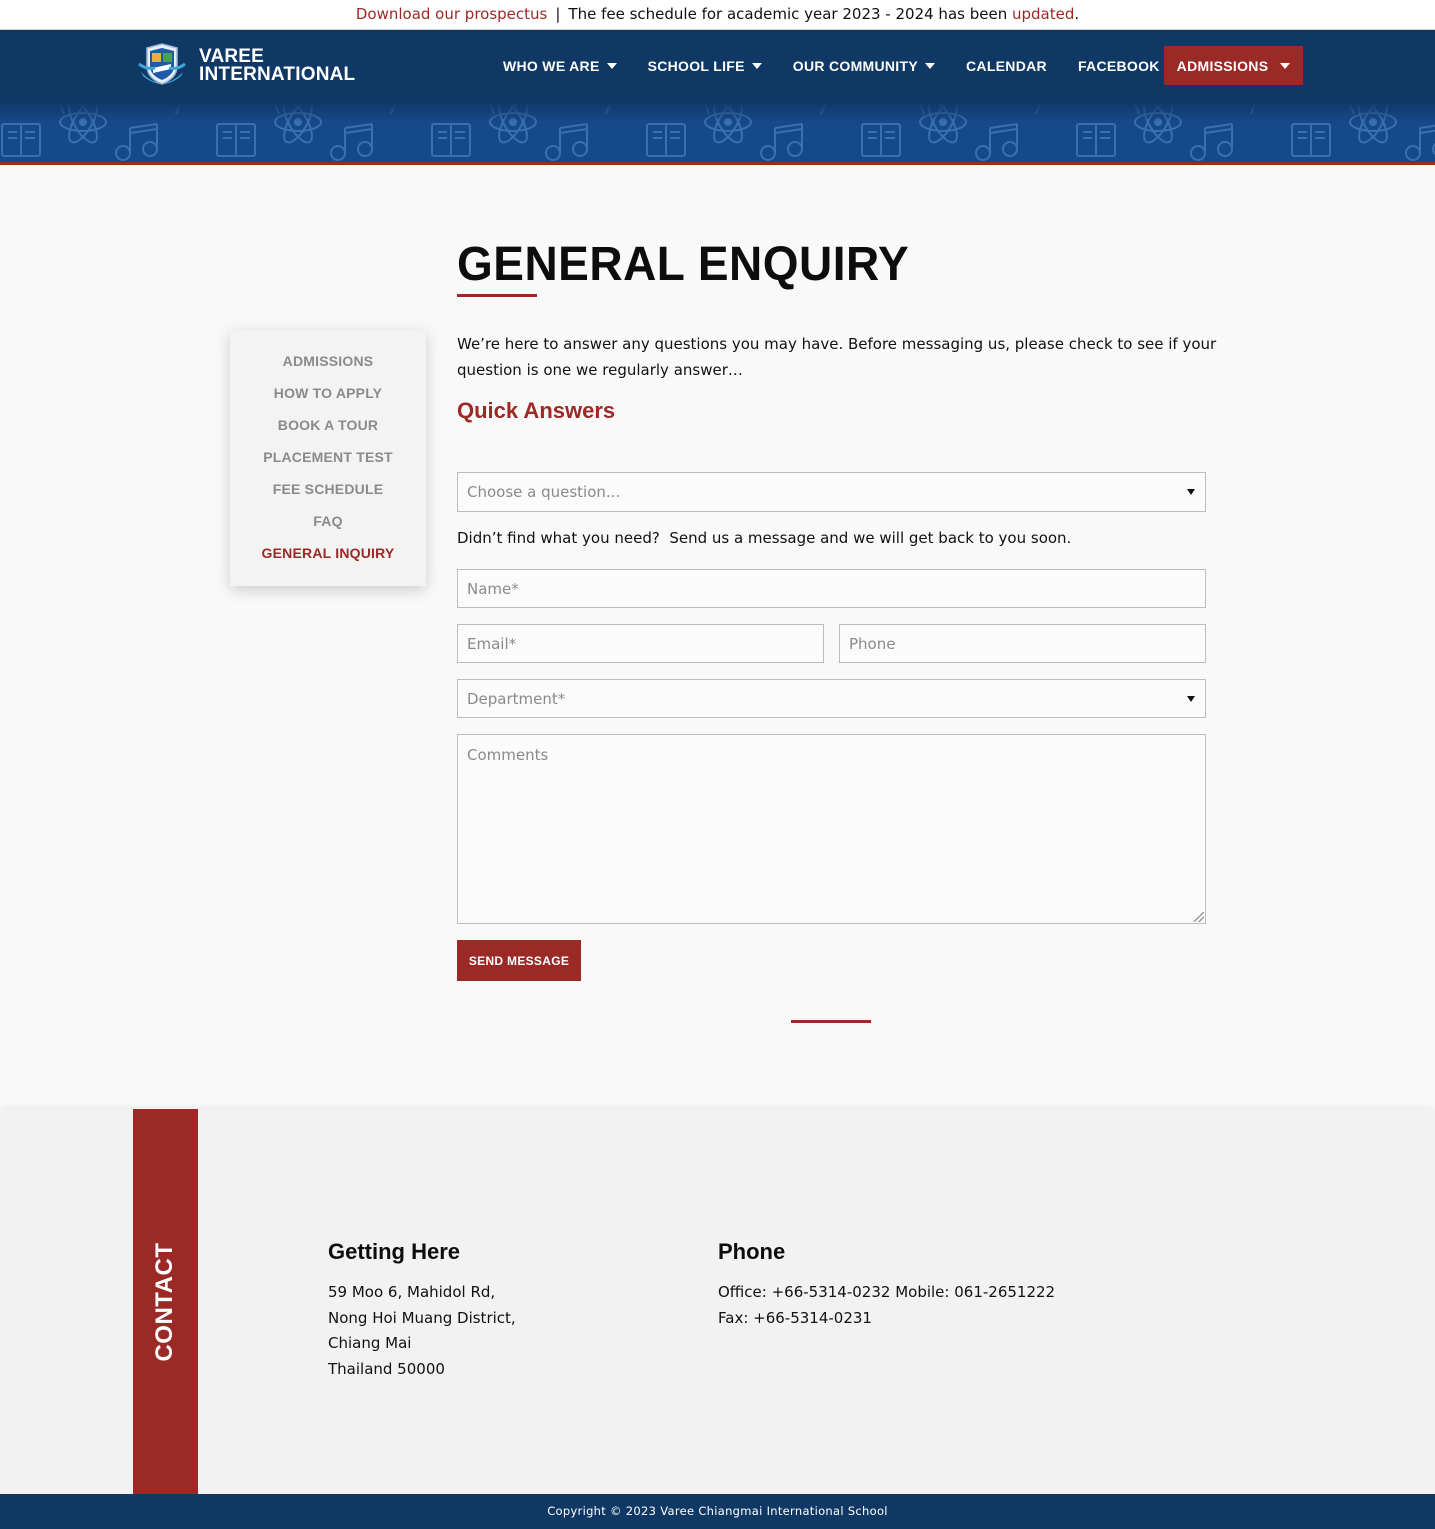 The height and width of the screenshot is (1529, 1435). Describe the element at coordinates (536, 410) in the screenshot. I see `quick-answers-heading: Quick Answers` at that location.